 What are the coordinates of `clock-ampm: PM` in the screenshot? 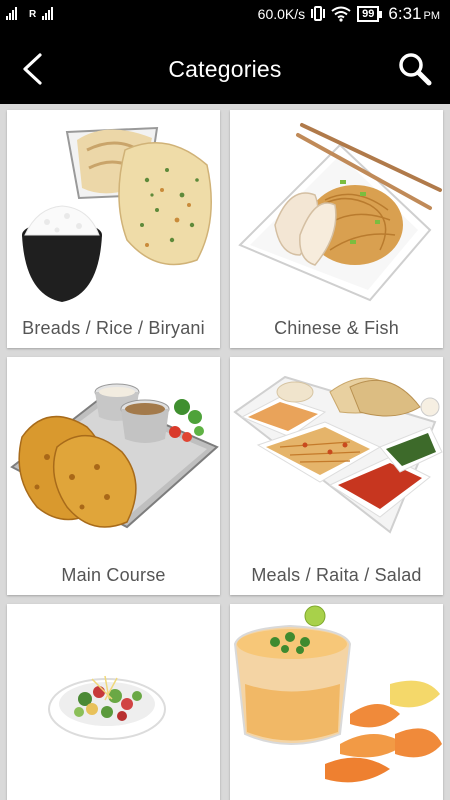 It's located at (432, 16).